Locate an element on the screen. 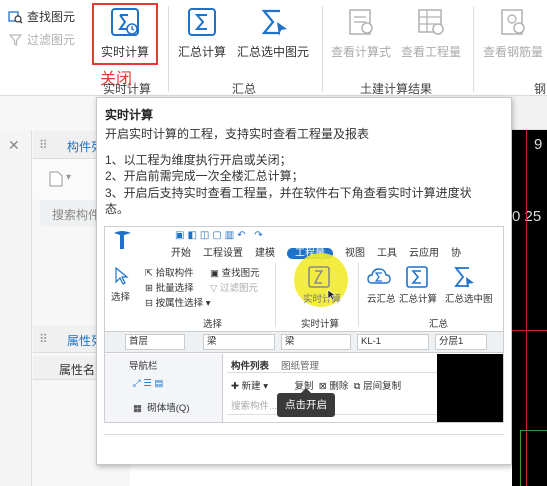 This screenshot has height=486, width=547. filter-element-button: 过滤图元 is located at coordinates (41, 39).